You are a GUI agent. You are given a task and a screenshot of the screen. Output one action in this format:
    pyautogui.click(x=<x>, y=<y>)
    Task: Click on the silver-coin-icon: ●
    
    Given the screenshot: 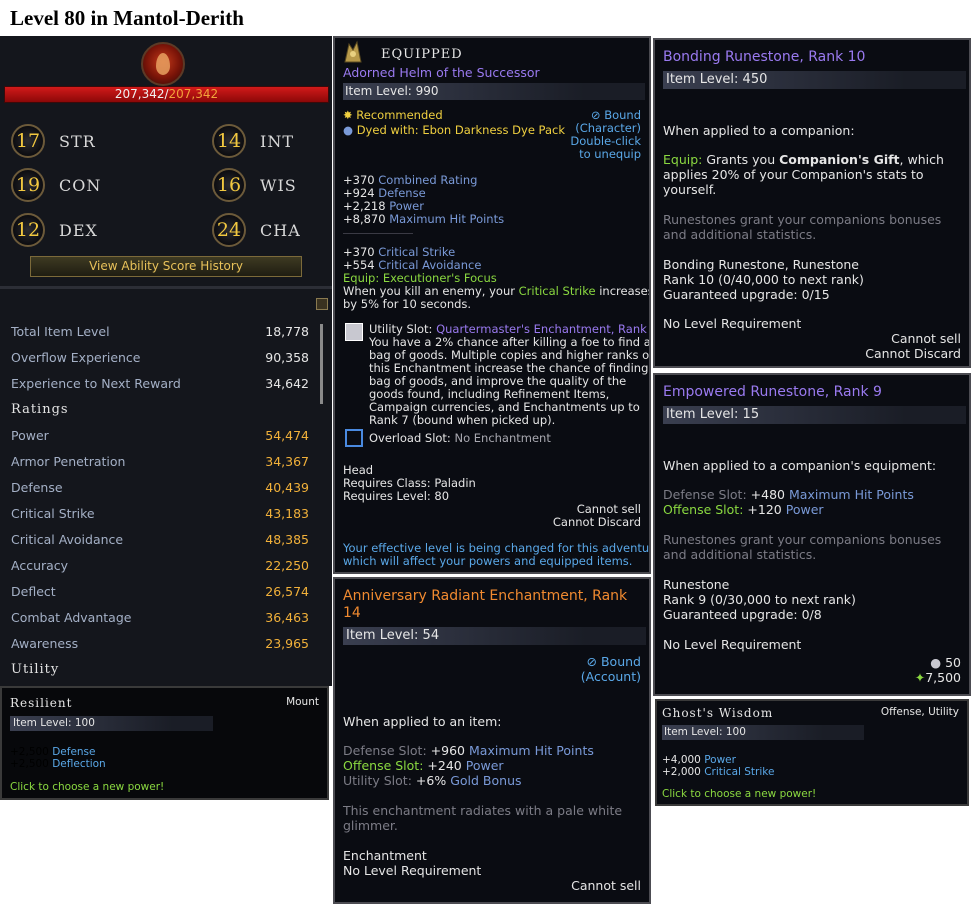 What is the action you would take?
    pyautogui.click(x=936, y=662)
    